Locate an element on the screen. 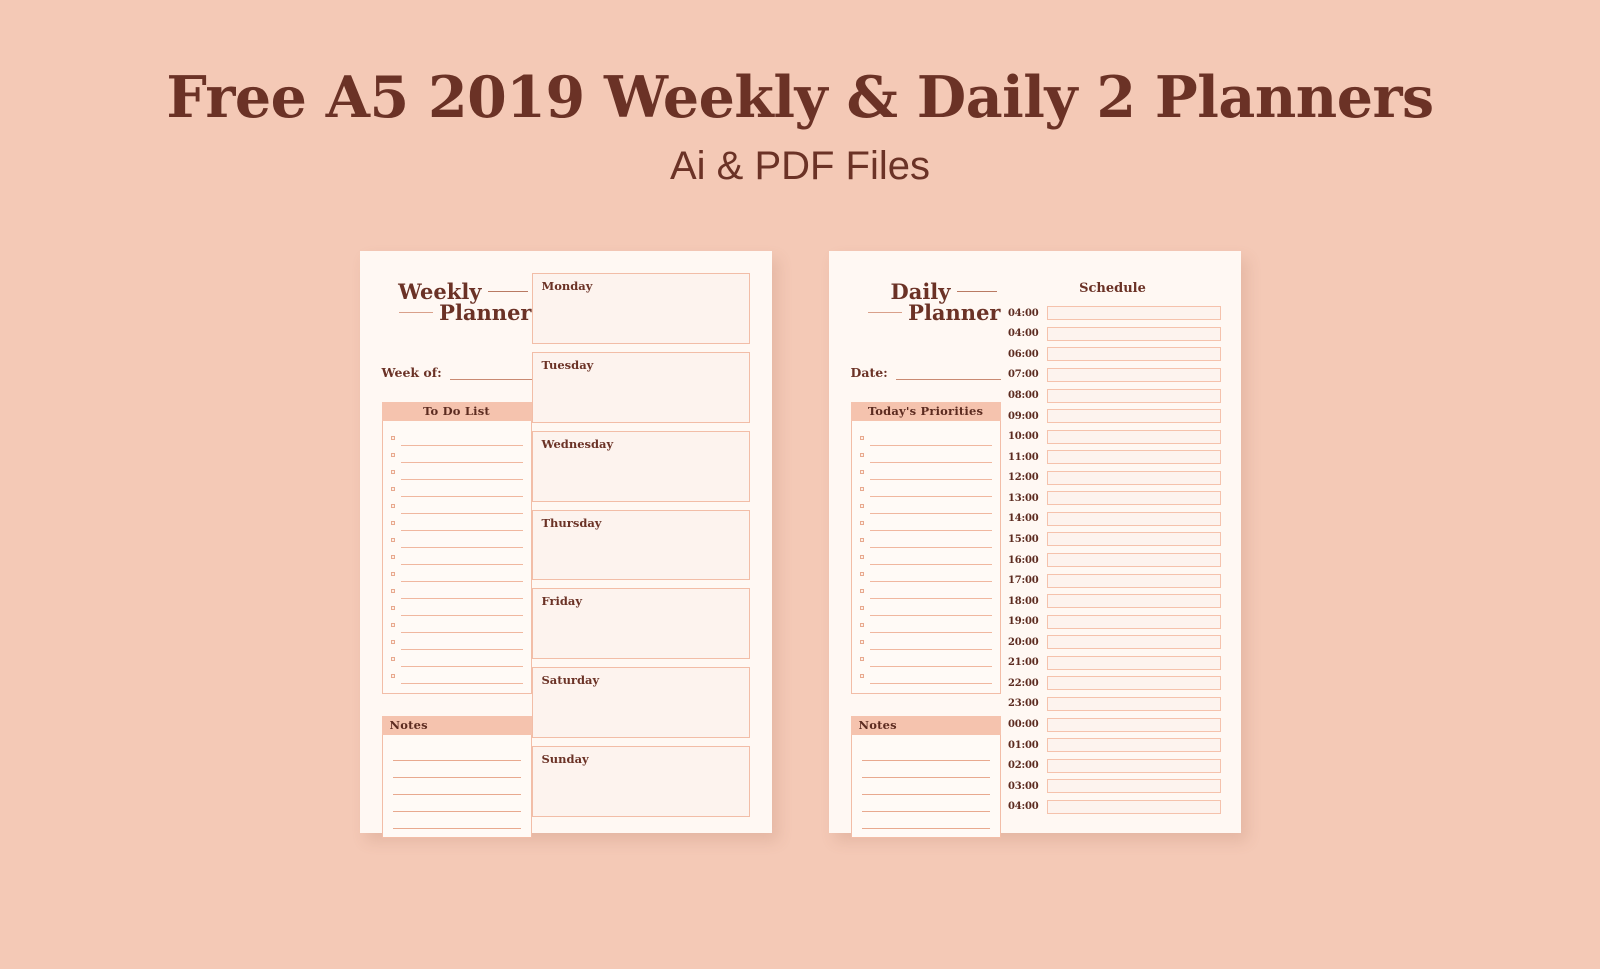 This screenshot has height=969, width=1600. day-box-saturday: Saturday is located at coordinates (640, 703).